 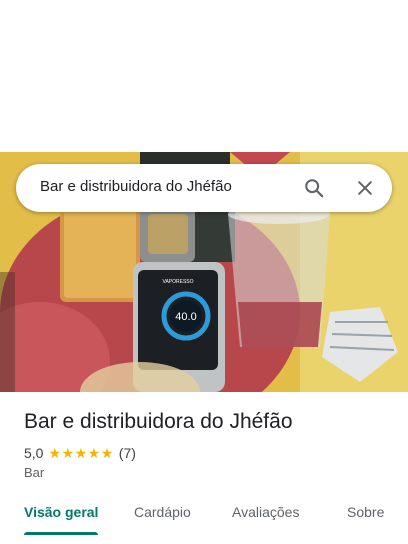 I want to click on search-icon, so click(x=314, y=188).